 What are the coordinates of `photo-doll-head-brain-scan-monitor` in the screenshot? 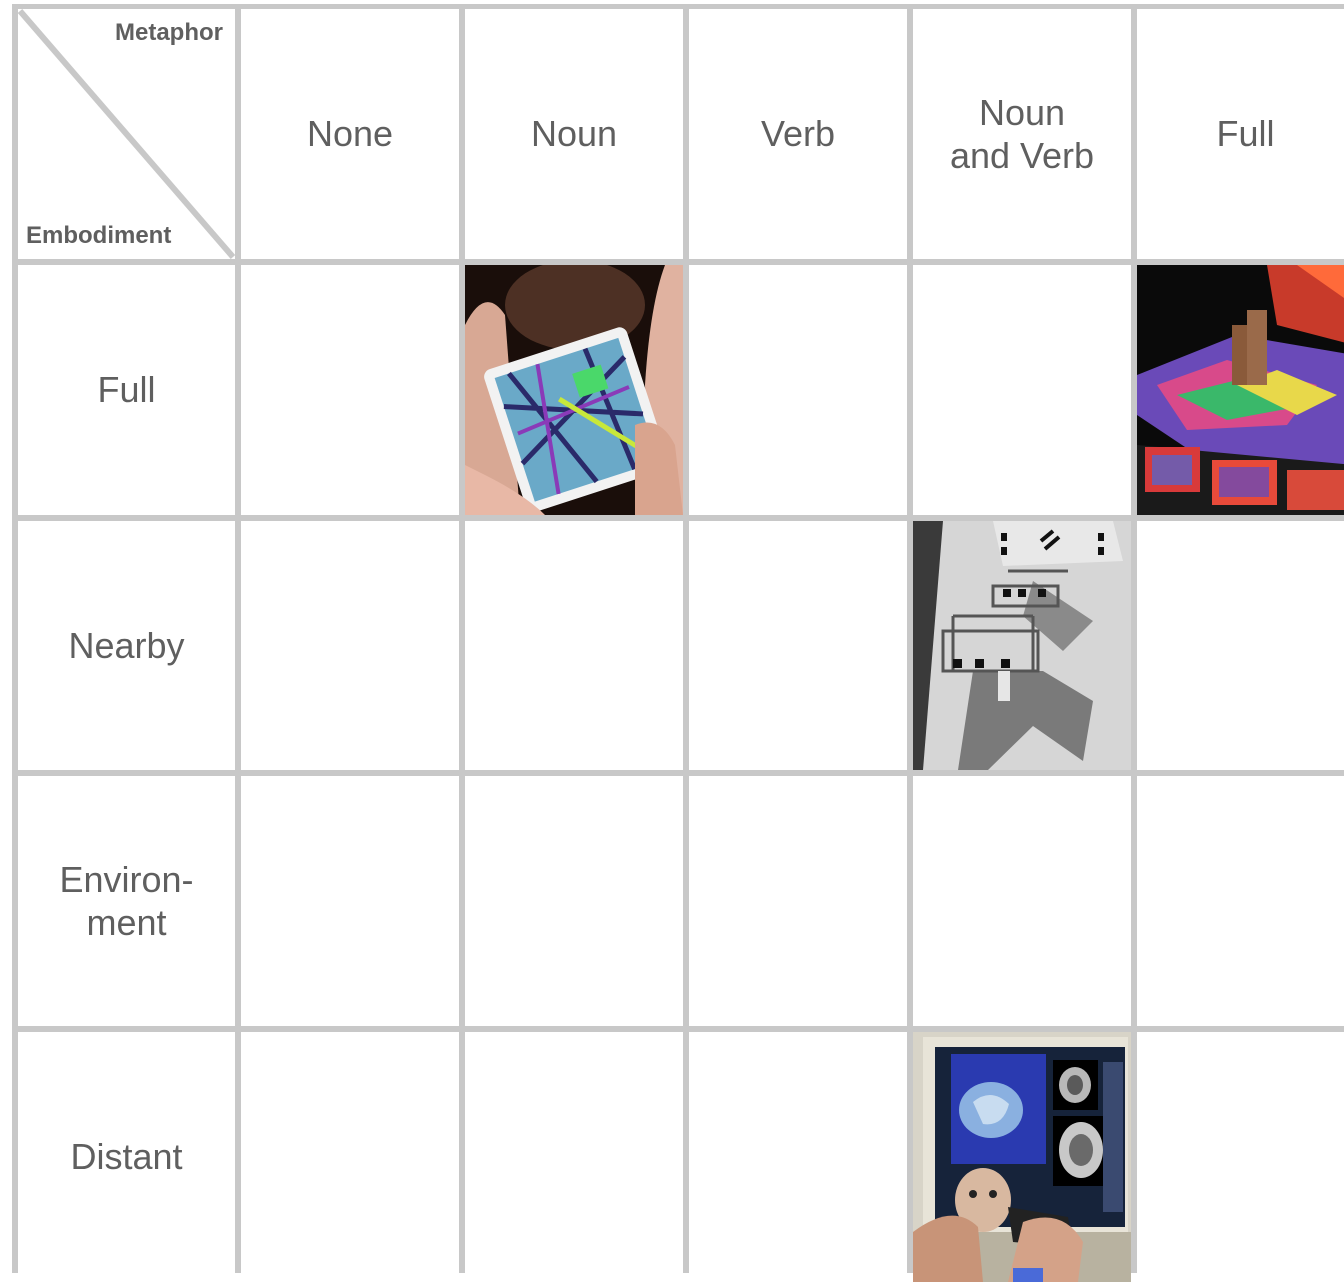 It's located at (1022, 1157).